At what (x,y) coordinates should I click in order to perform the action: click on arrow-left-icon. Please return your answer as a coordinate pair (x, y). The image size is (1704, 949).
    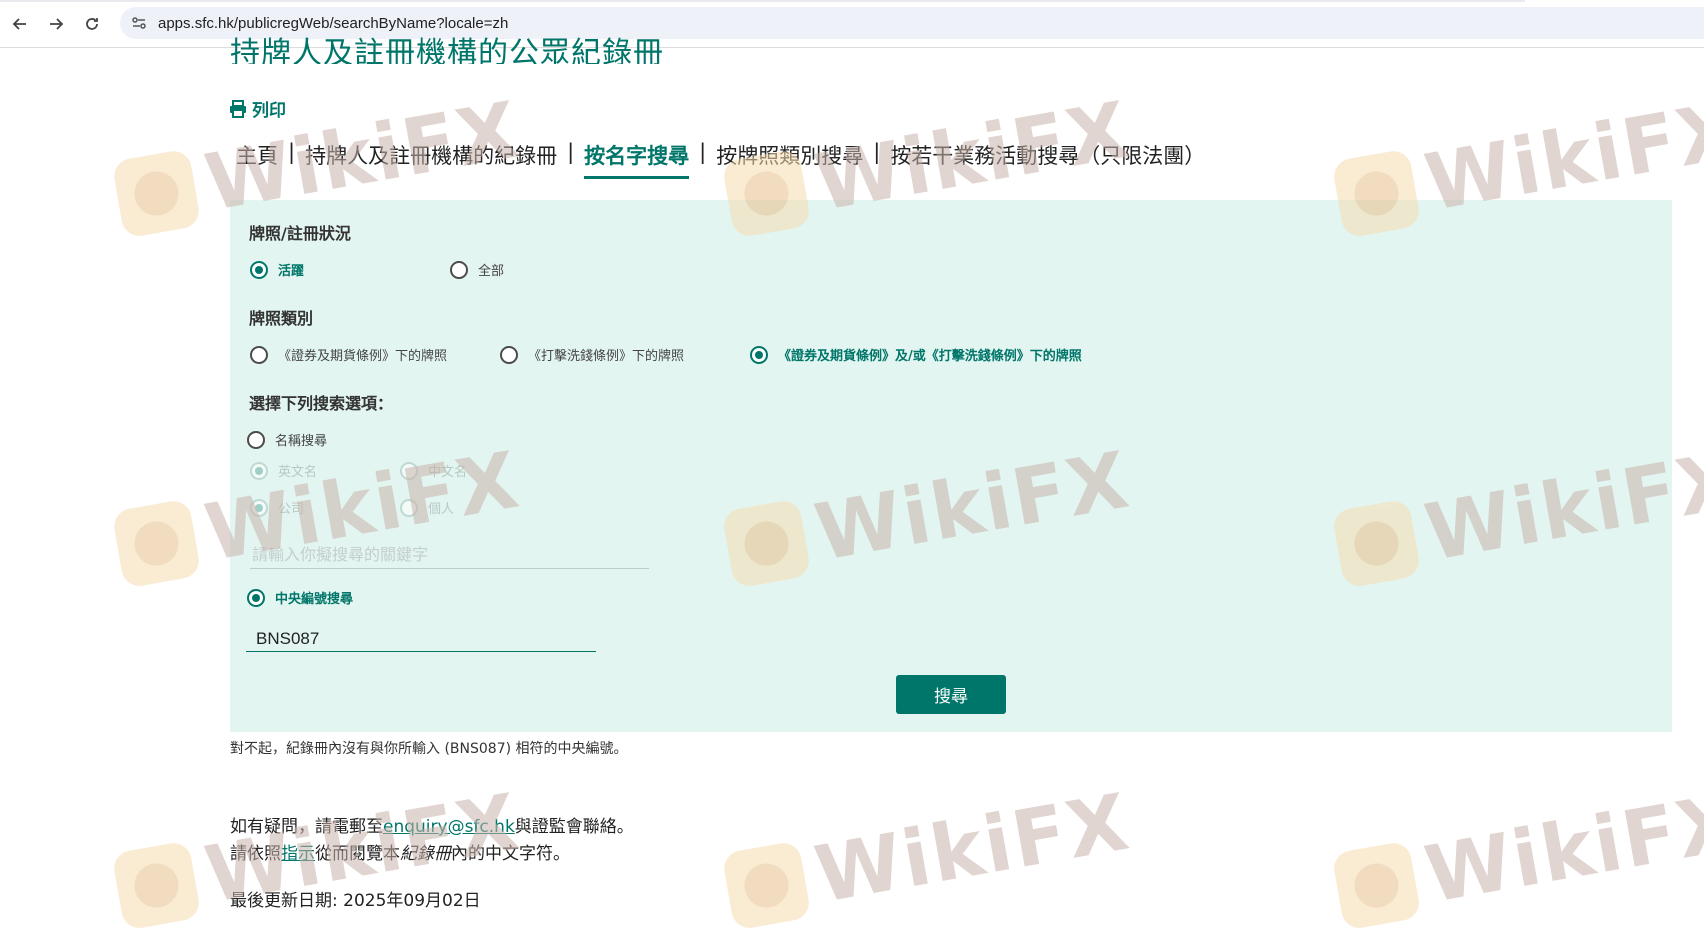
    Looking at the image, I should click on (19, 24).